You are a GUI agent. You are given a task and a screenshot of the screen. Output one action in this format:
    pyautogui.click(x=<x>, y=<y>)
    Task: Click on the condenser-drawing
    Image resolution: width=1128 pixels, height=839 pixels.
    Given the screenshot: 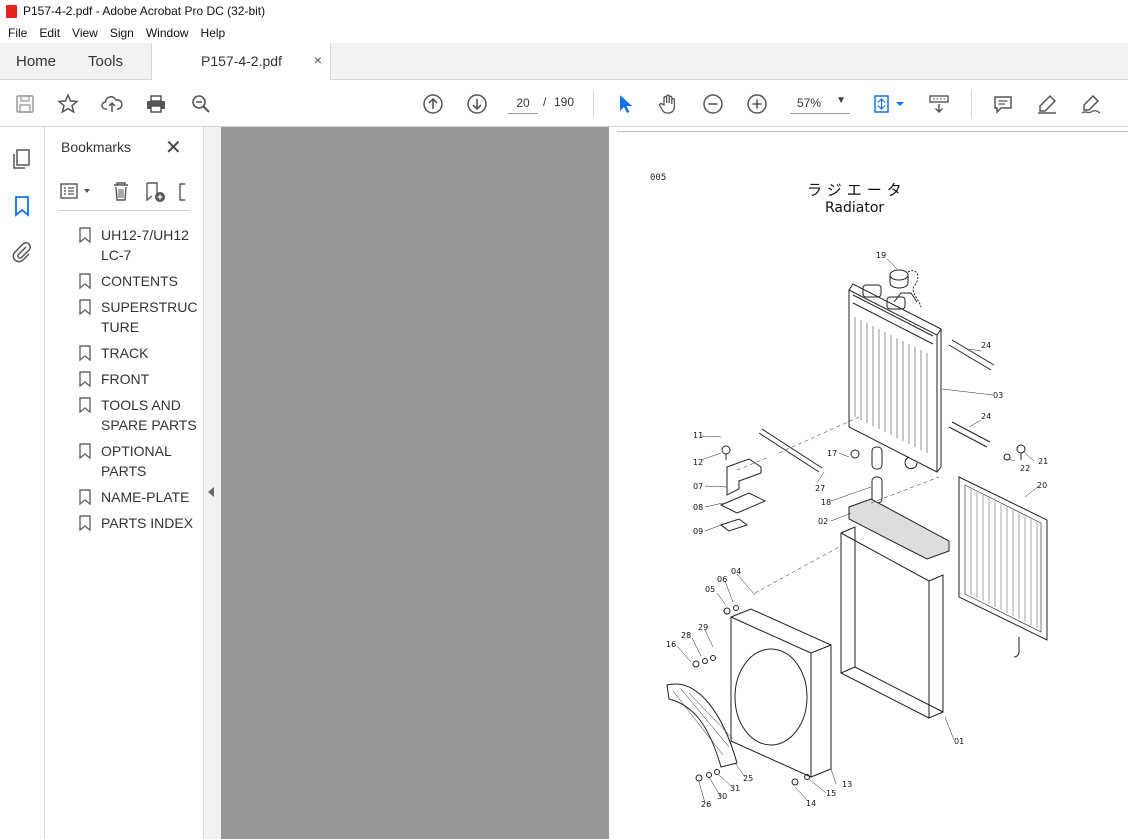 What is the action you would take?
    pyautogui.click(x=1003, y=567)
    